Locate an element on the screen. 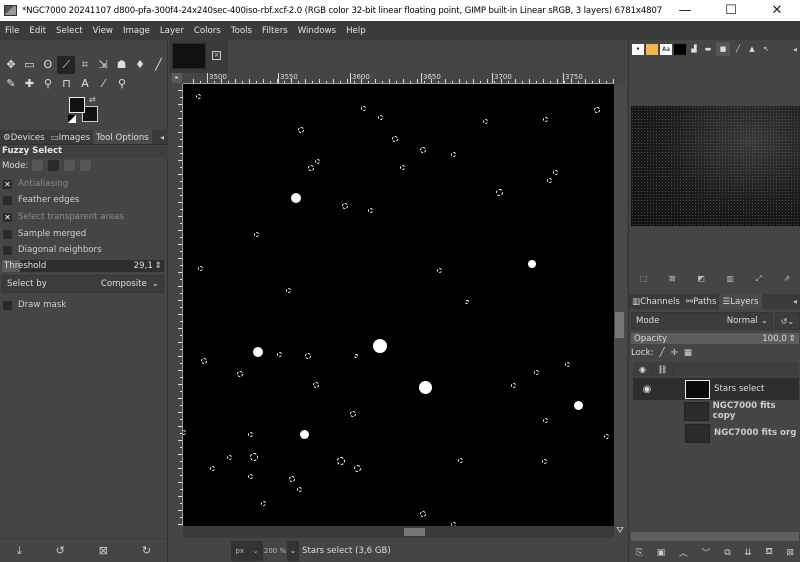 This screenshot has width=800, height=562. new-layer-group-icon: ▣ is located at coordinates (661, 553).